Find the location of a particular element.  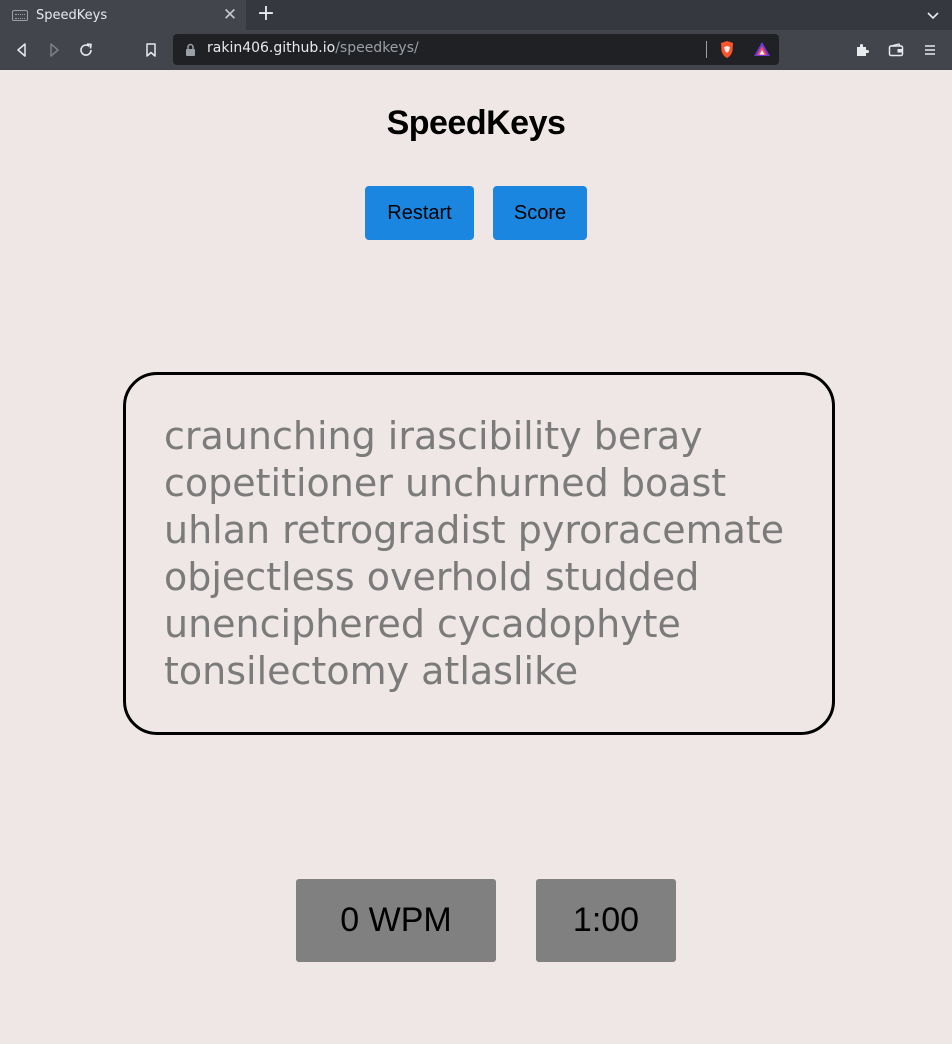

wallet-icon is located at coordinates (896, 50).